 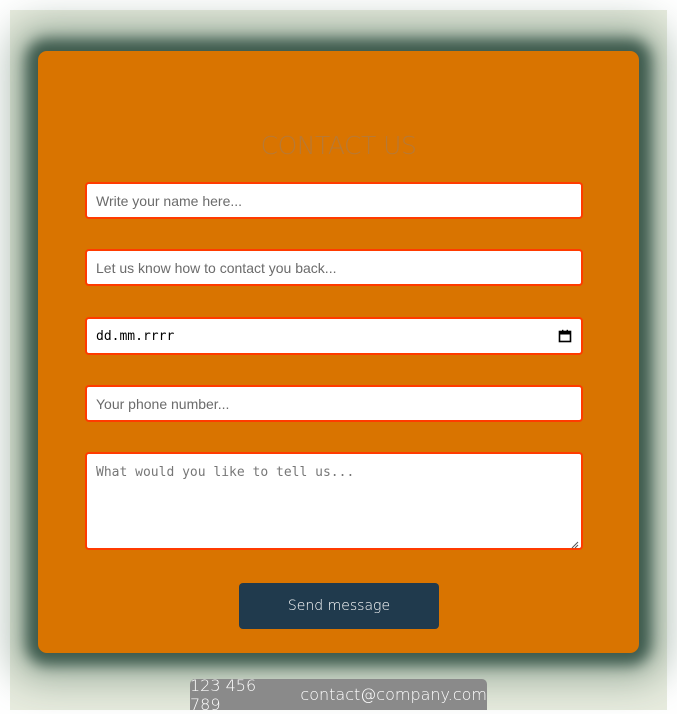 I want to click on footer-email: contact@company.com, so click(x=393, y=694).